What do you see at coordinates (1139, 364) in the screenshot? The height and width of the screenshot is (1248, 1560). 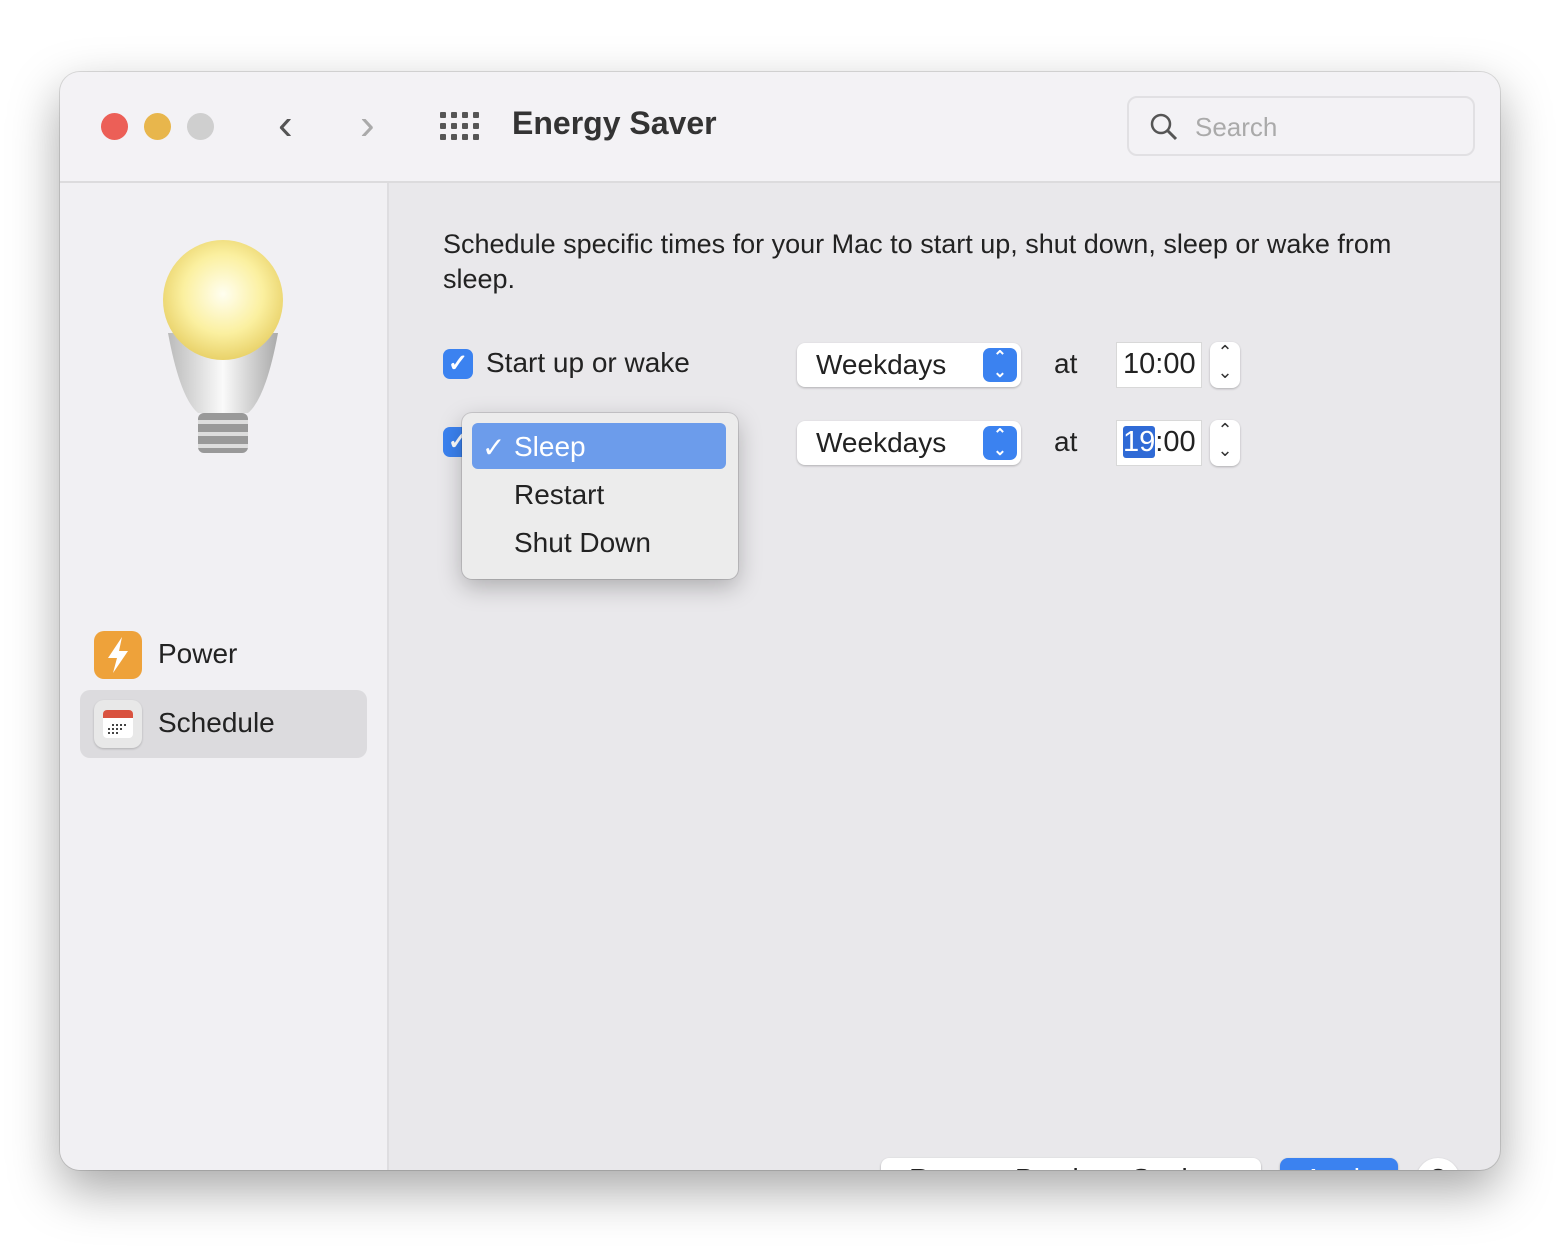 I see `hour: 10` at bounding box center [1139, 364].